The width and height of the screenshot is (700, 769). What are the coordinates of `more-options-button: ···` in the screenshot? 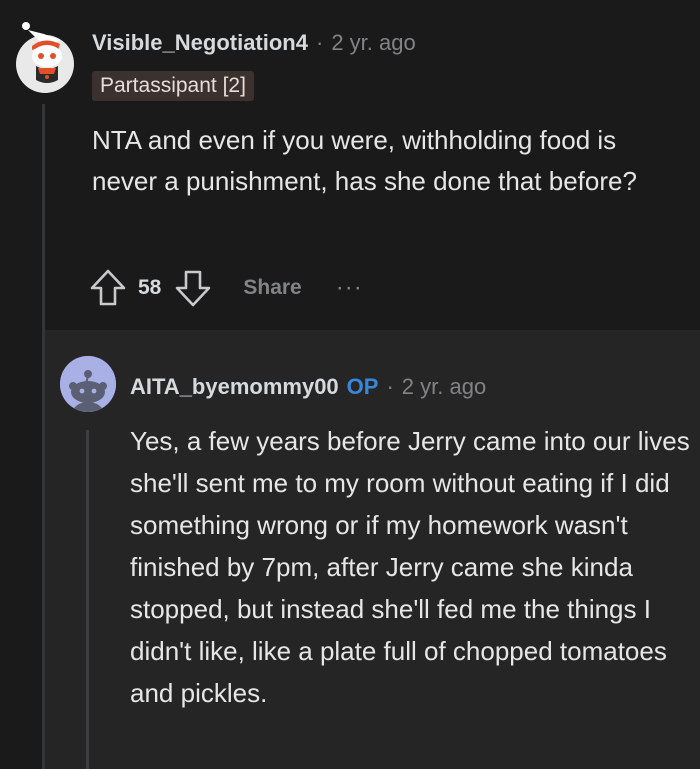 It's located at (349, 288).